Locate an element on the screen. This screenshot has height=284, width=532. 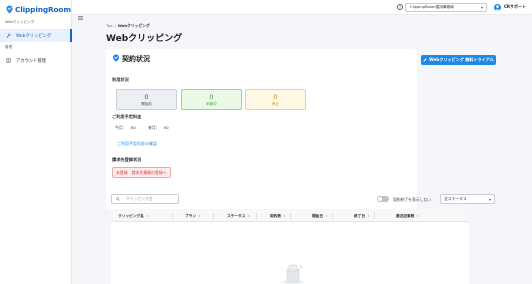
user-name: CRサポート is located at coordinates (515, 7).